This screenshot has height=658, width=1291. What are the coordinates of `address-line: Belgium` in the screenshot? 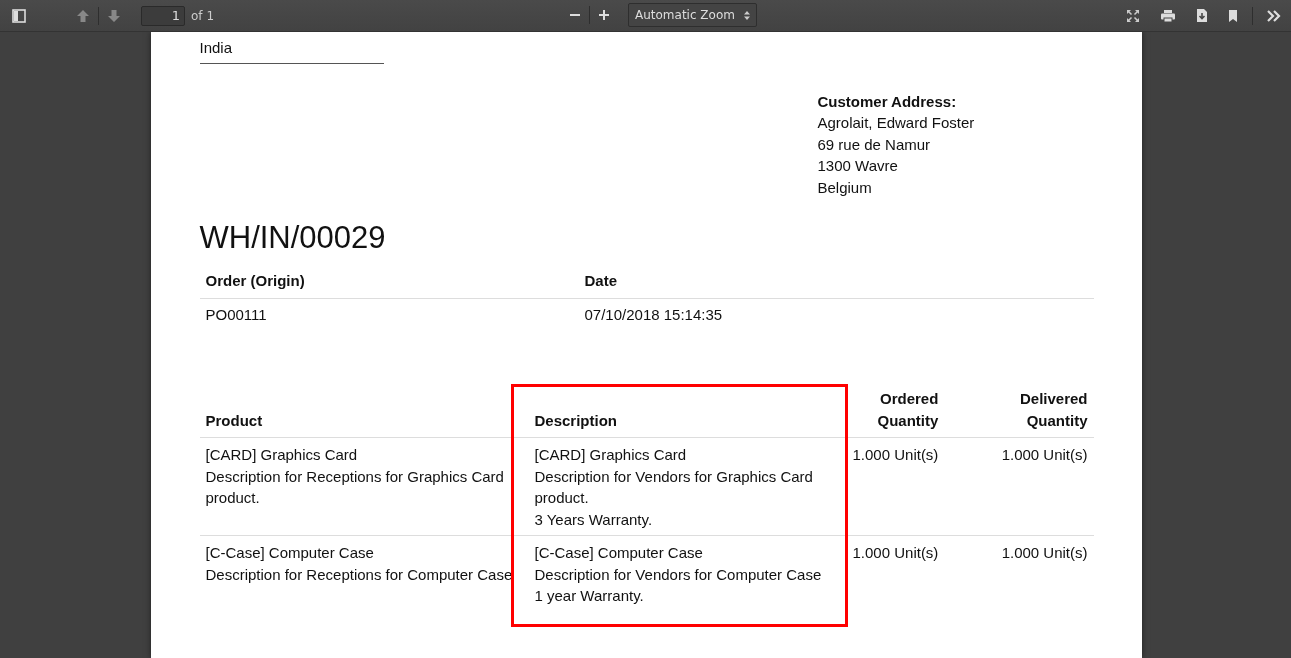 It's located at (845, 187).